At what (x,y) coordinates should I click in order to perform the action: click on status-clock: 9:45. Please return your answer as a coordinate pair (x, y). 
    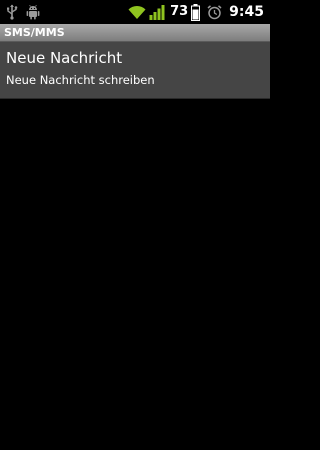
    Looking at the image, I should click on (246, 12).